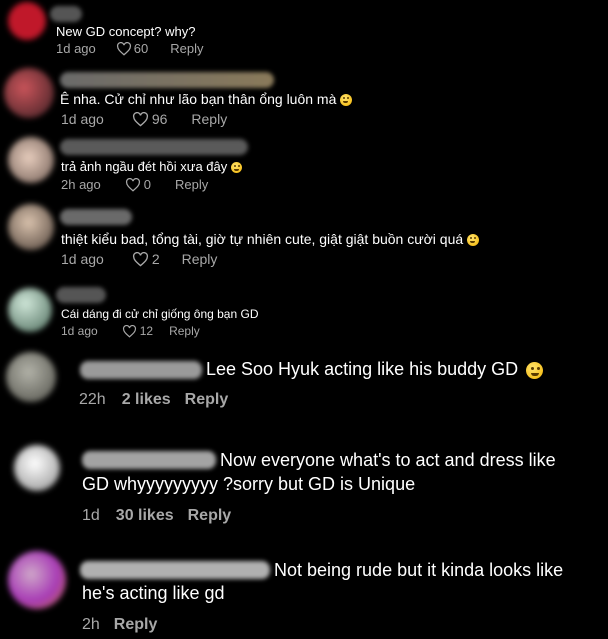 The height and width of the screenshot is (639, 608). I want to click on reply-meta: 2h Reply, so click(119, 625).